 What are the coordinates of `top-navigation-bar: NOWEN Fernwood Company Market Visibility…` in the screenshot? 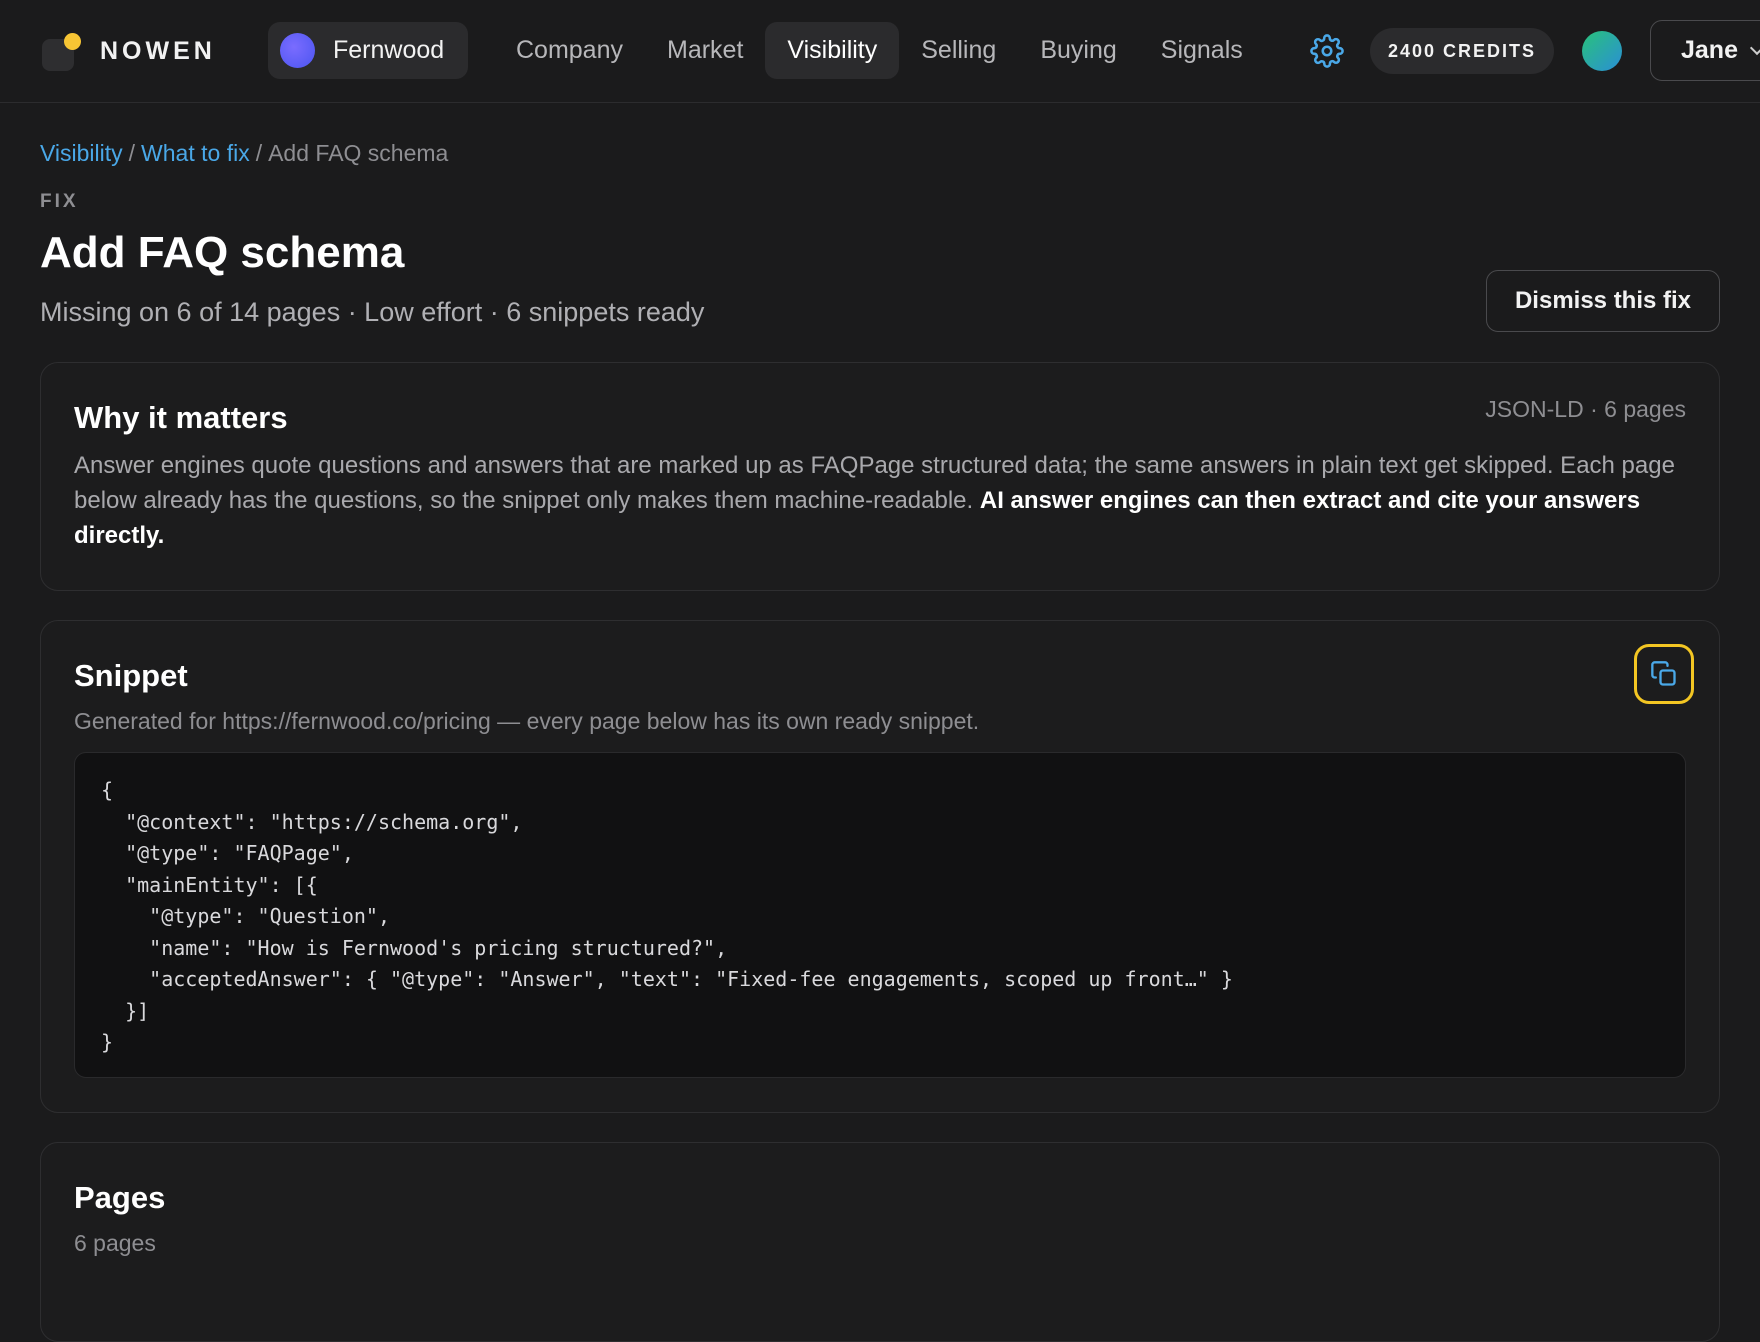 It's located at (880, 51).